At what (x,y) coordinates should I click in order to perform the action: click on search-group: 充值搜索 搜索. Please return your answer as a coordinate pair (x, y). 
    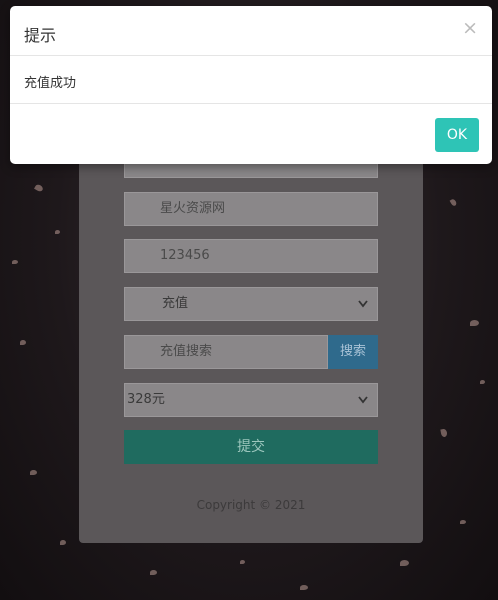
    Looking at the image, I should click on (251, 352).